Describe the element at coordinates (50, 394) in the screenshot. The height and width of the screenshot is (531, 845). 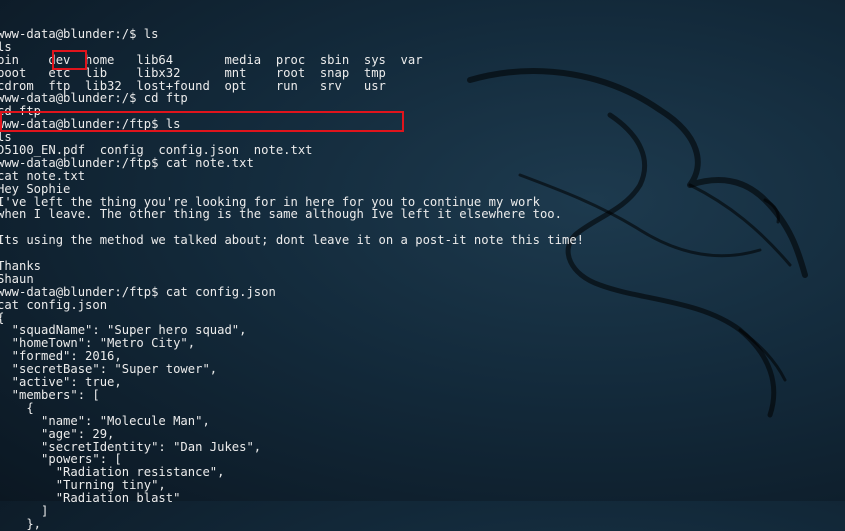
I see `terminal-line: "members": [` at that location.